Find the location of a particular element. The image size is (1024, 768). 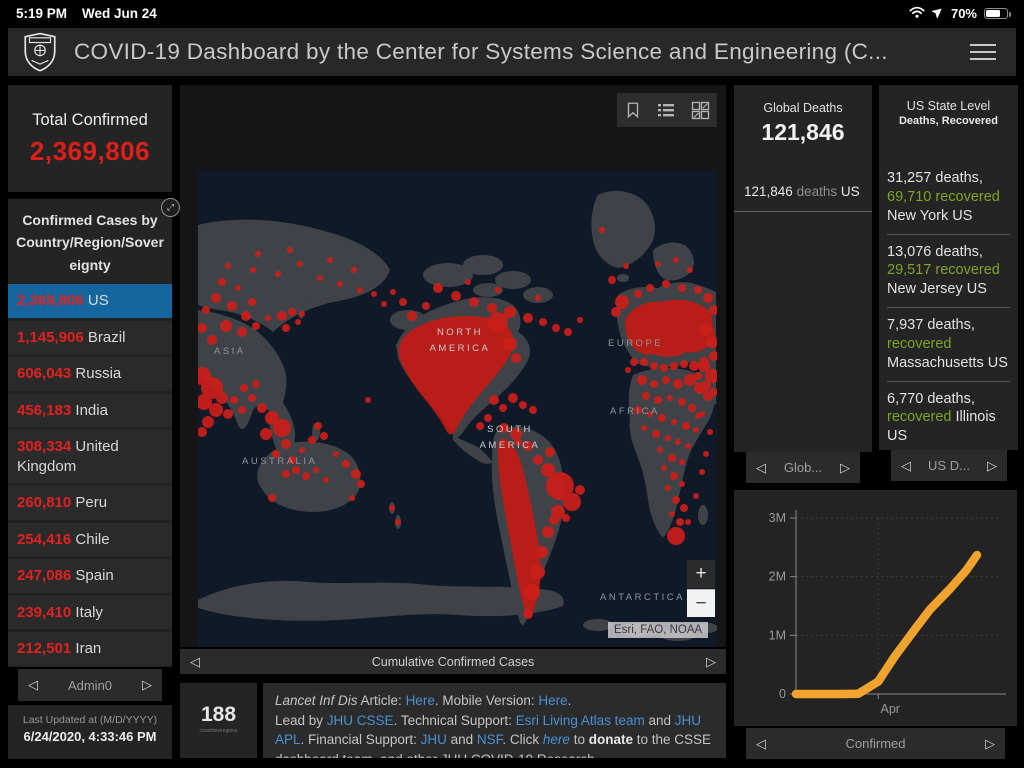

country-name: Chile is located at coordinates (92, 539).